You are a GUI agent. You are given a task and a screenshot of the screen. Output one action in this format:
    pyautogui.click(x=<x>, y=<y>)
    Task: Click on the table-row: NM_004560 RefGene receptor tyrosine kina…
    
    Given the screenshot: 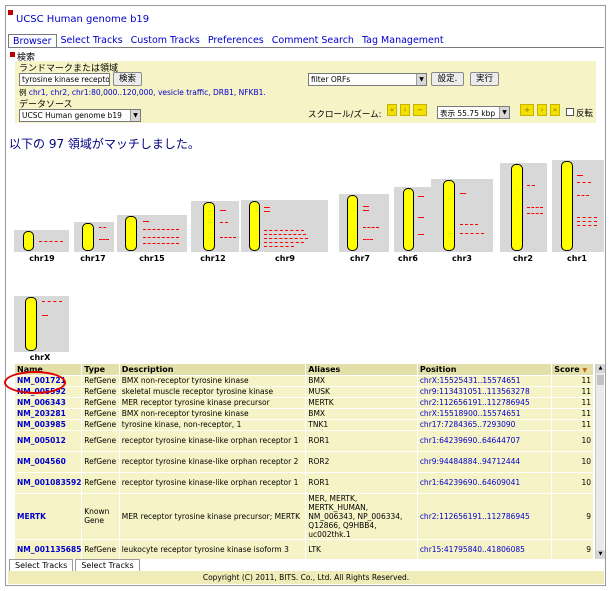 What is the action you would take?
    pyautogui.click(x=304, y=461)
    